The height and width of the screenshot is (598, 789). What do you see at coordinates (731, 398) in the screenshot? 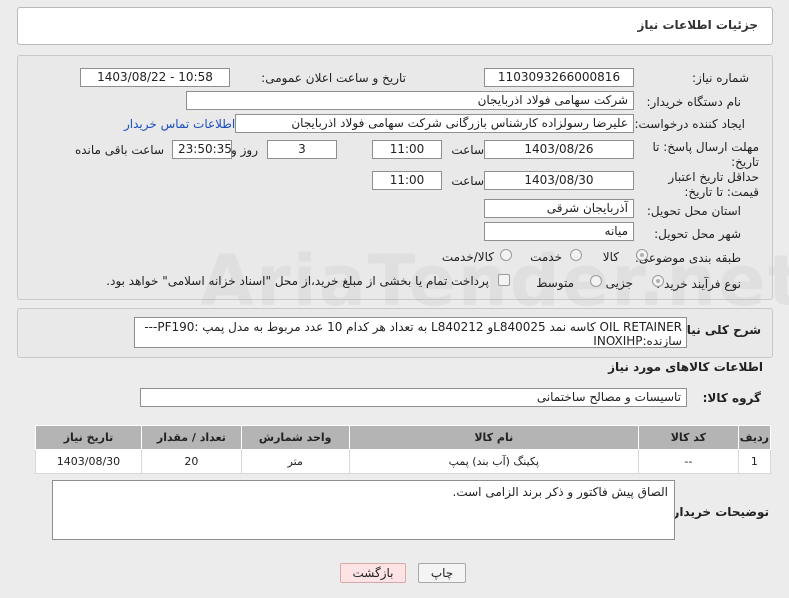
I see `goods-group-label: گروه کالا:` at bounding box center [731, 398].